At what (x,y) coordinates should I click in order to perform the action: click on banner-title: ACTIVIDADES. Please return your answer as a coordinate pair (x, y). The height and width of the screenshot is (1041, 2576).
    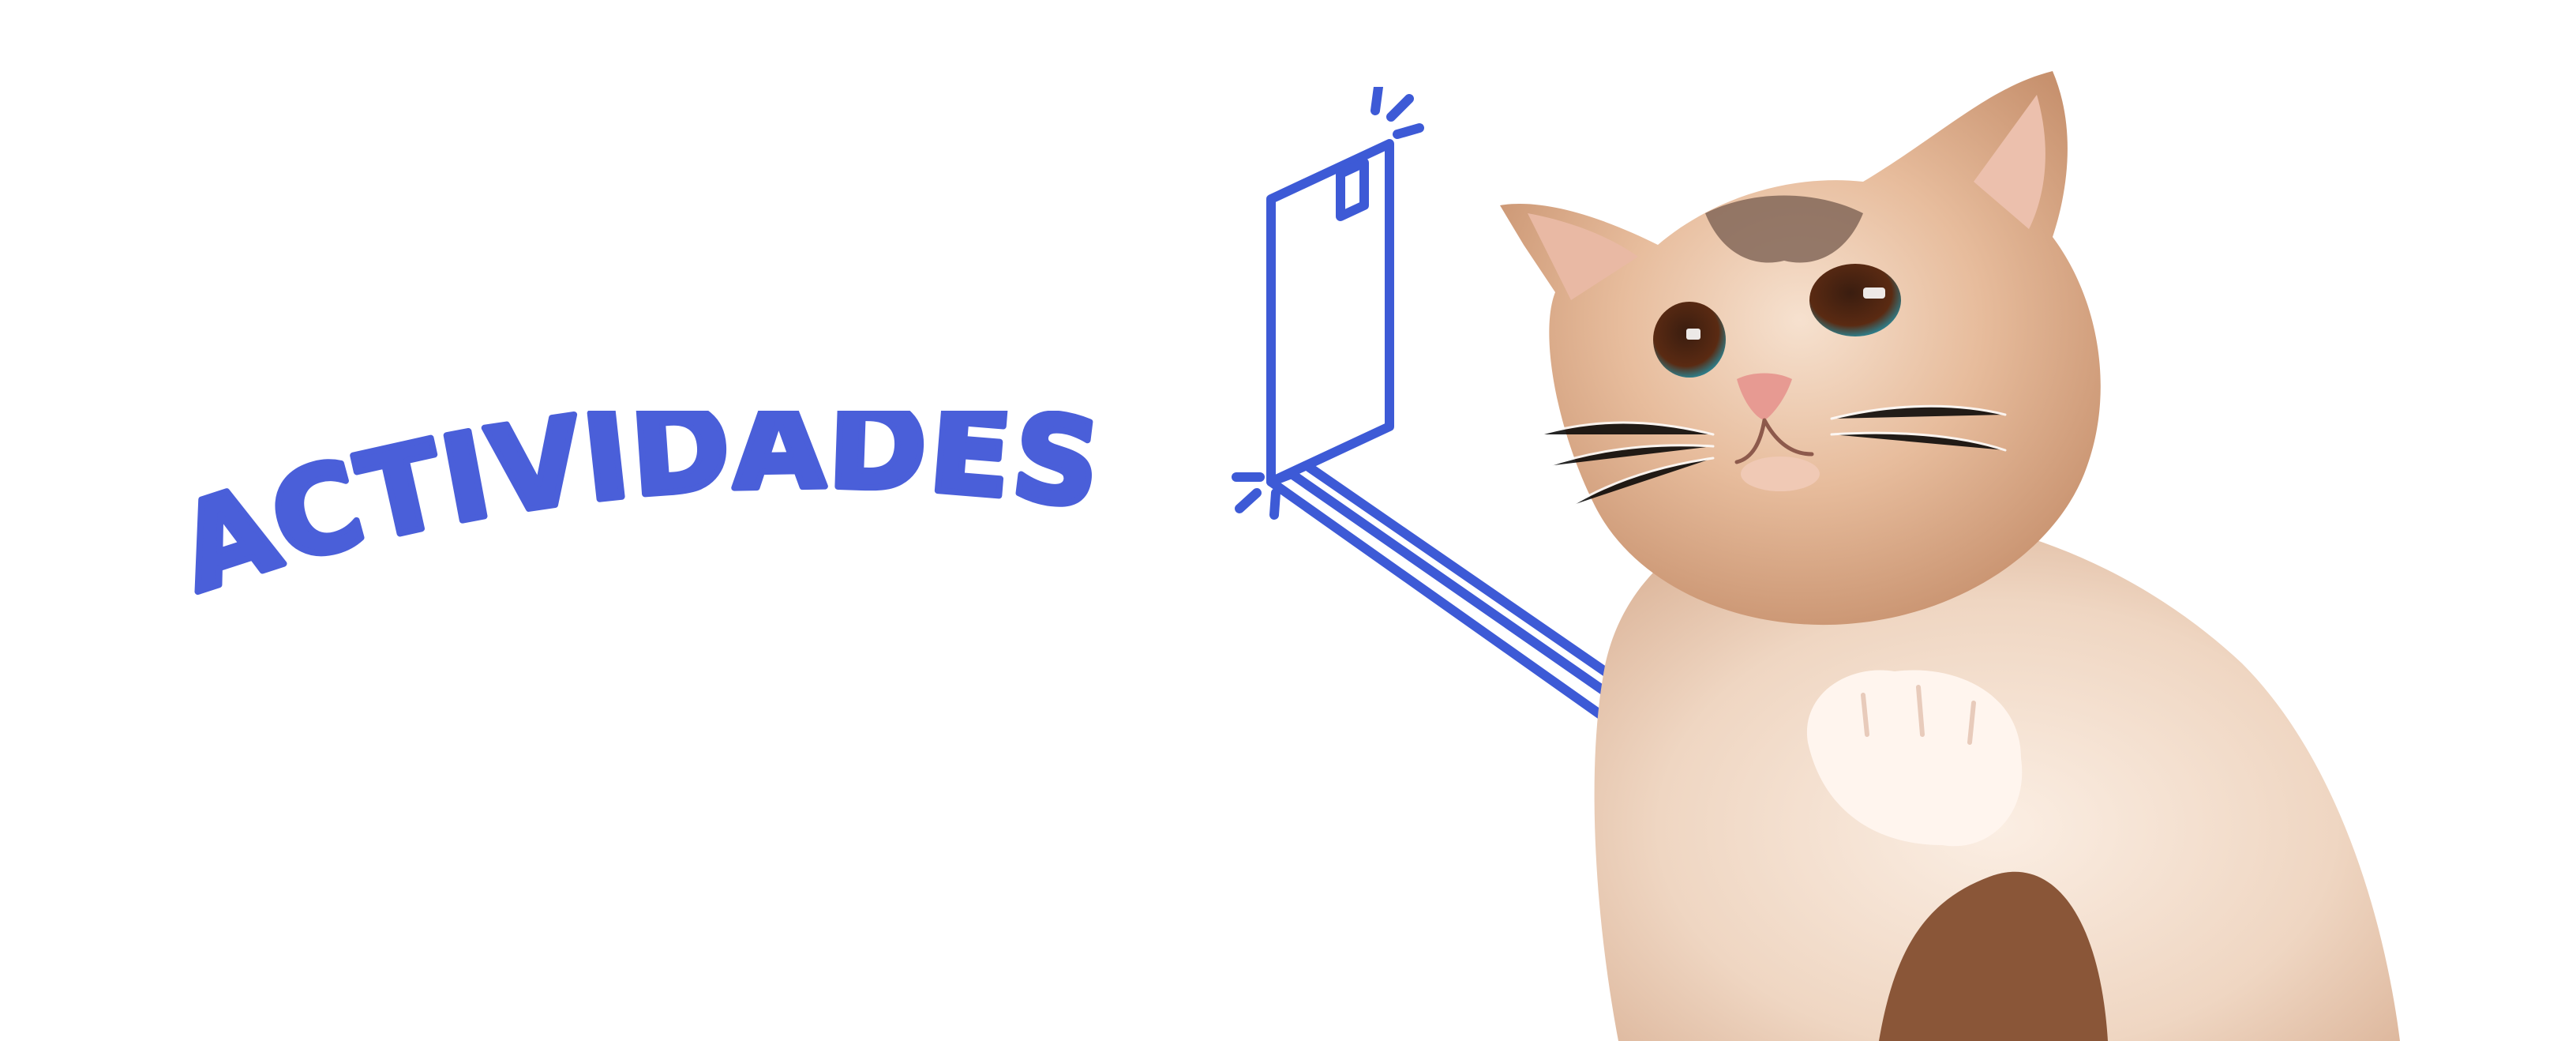
    Looking at the image, I should click on (639, 513).